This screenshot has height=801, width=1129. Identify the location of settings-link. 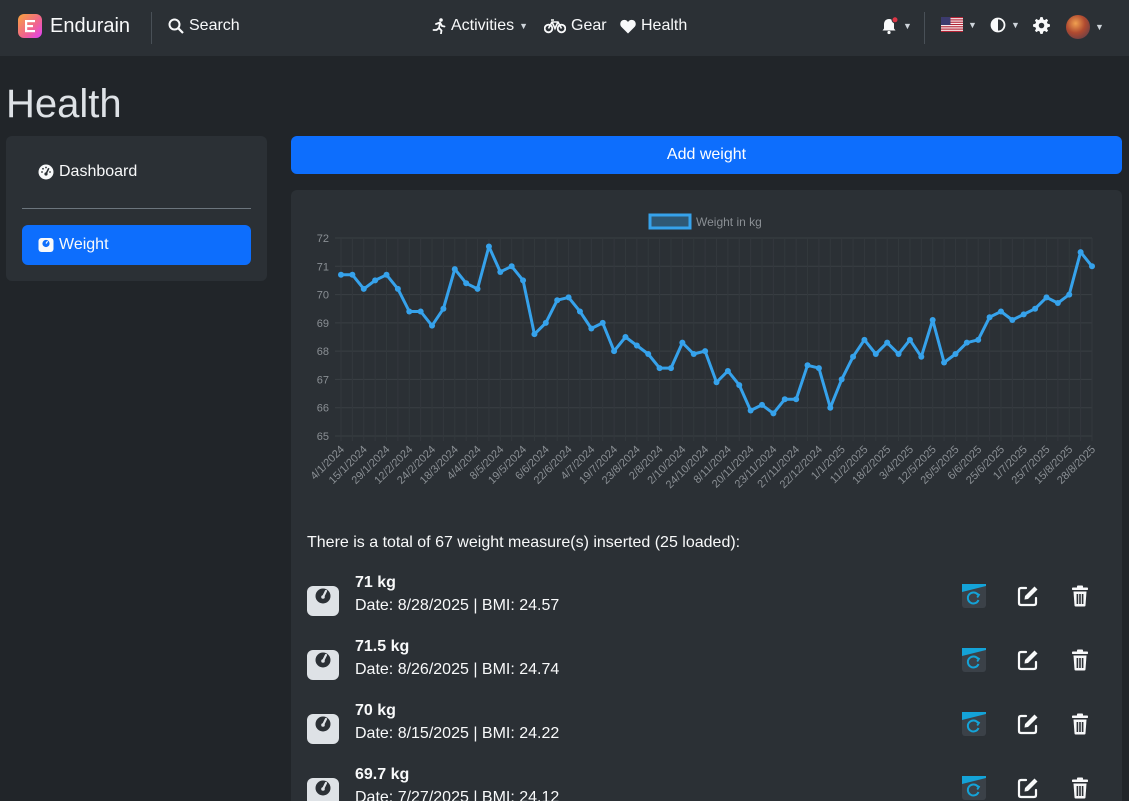
(1041, 25).